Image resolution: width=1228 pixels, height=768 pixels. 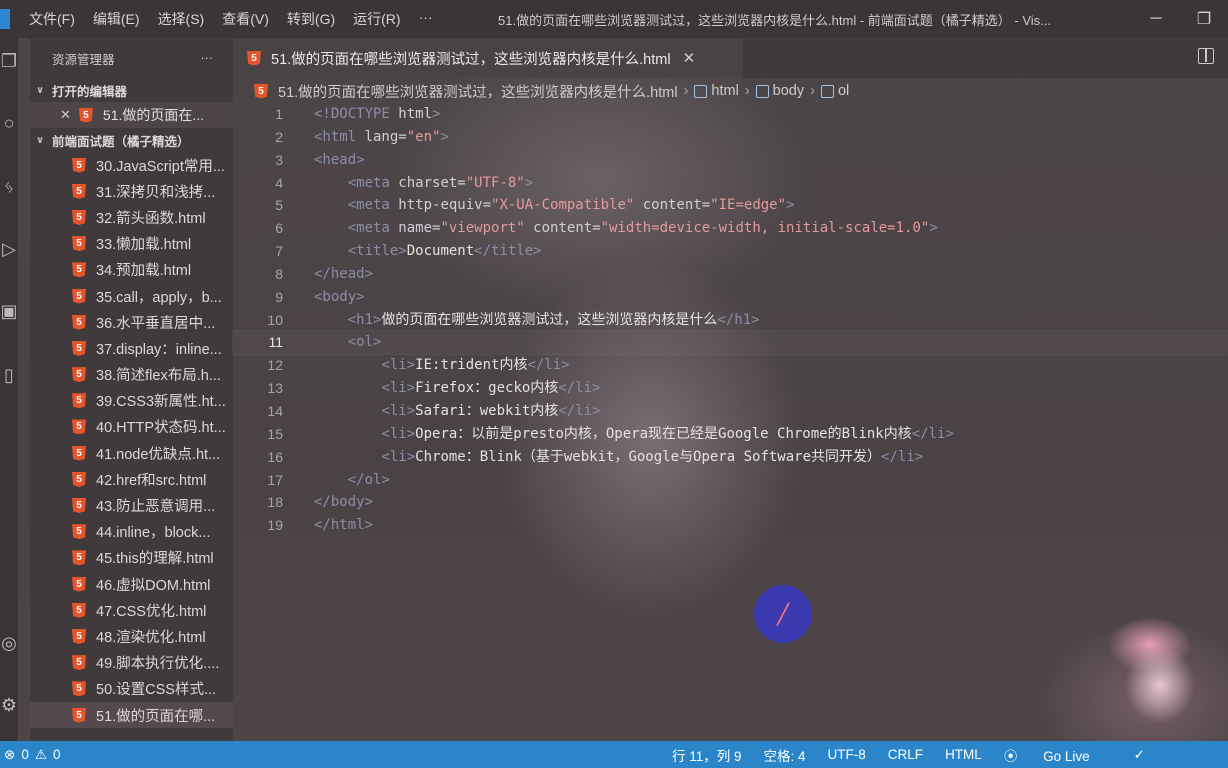 I want to click on code-line: 18 </body>, so click(x=730, y=502).